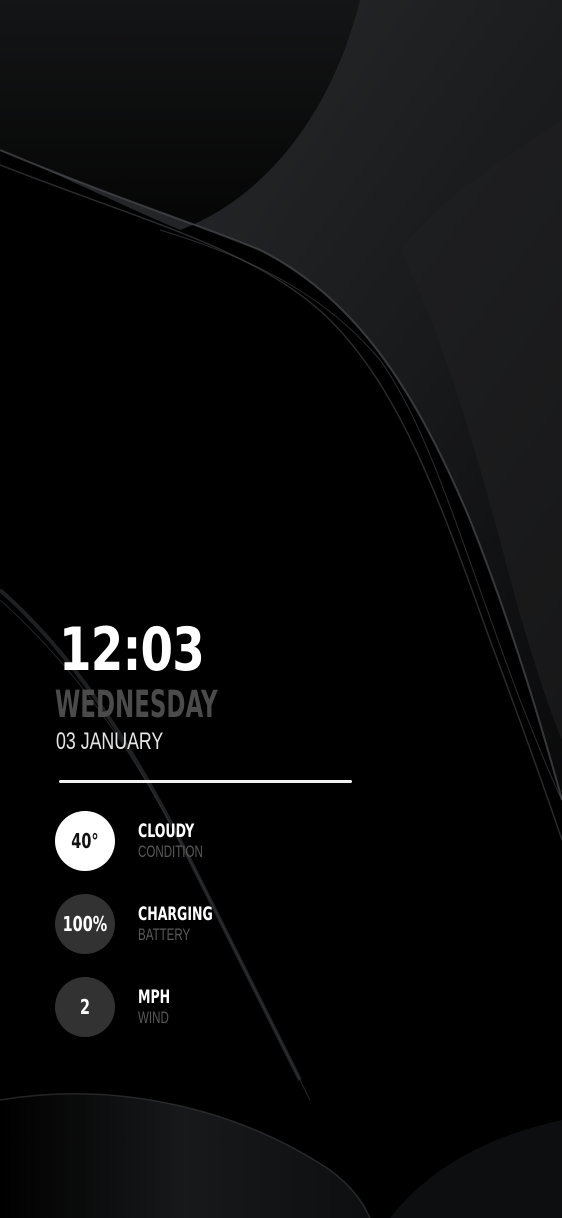 The width and height of the screenshot is (562, 1218). Describe the element at coordinates (215, 1008) in the screenshot. I see `wind-stat: 2 MPH WIND` at that location.